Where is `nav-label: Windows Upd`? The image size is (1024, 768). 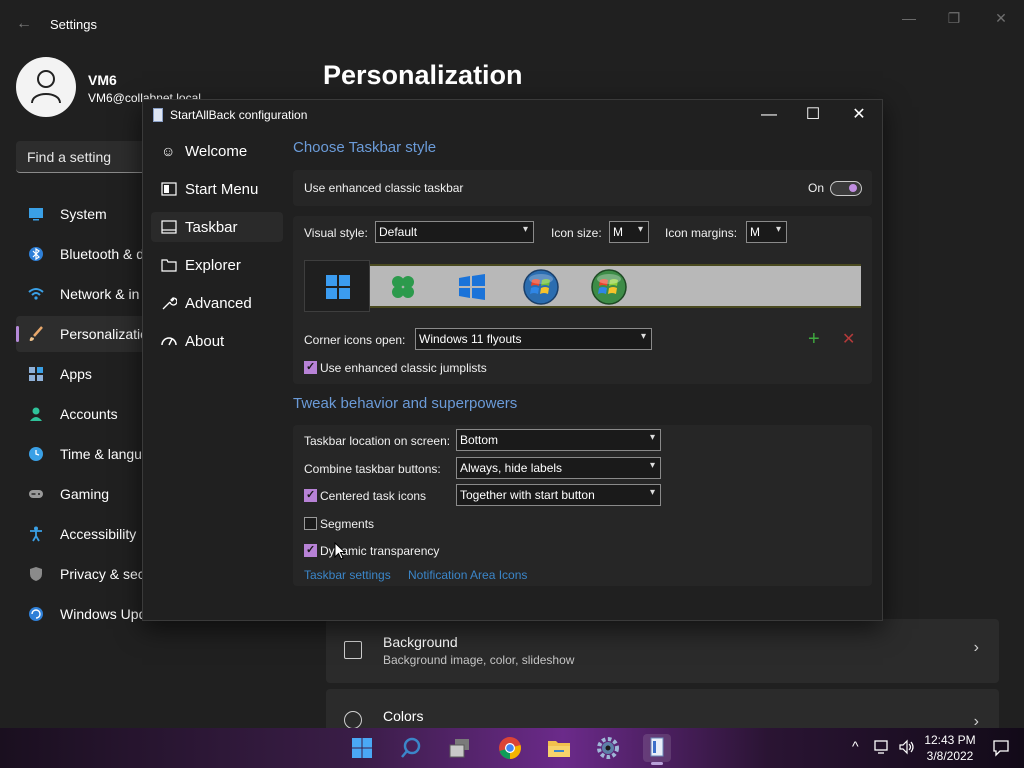 nav-label: Windows Upd is located at coordinates (103, 614).